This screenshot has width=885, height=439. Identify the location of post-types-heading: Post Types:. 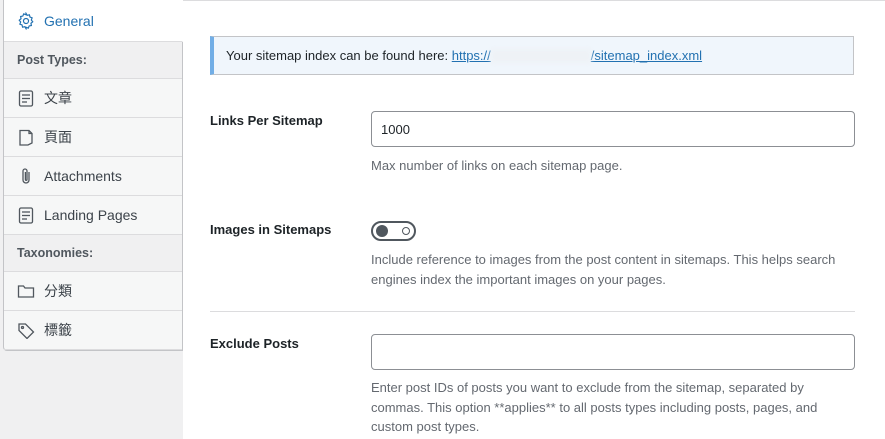
(93, 60).